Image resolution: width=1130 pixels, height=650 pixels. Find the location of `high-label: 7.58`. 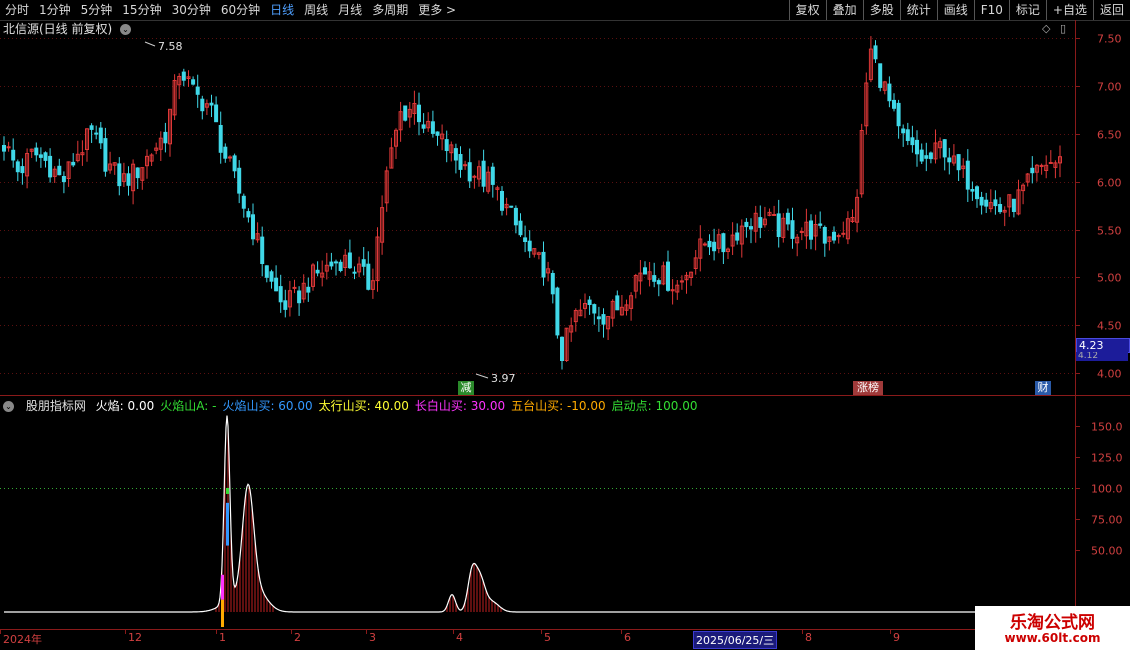

high-label: 7.58 is located at coordinates (170, 46).